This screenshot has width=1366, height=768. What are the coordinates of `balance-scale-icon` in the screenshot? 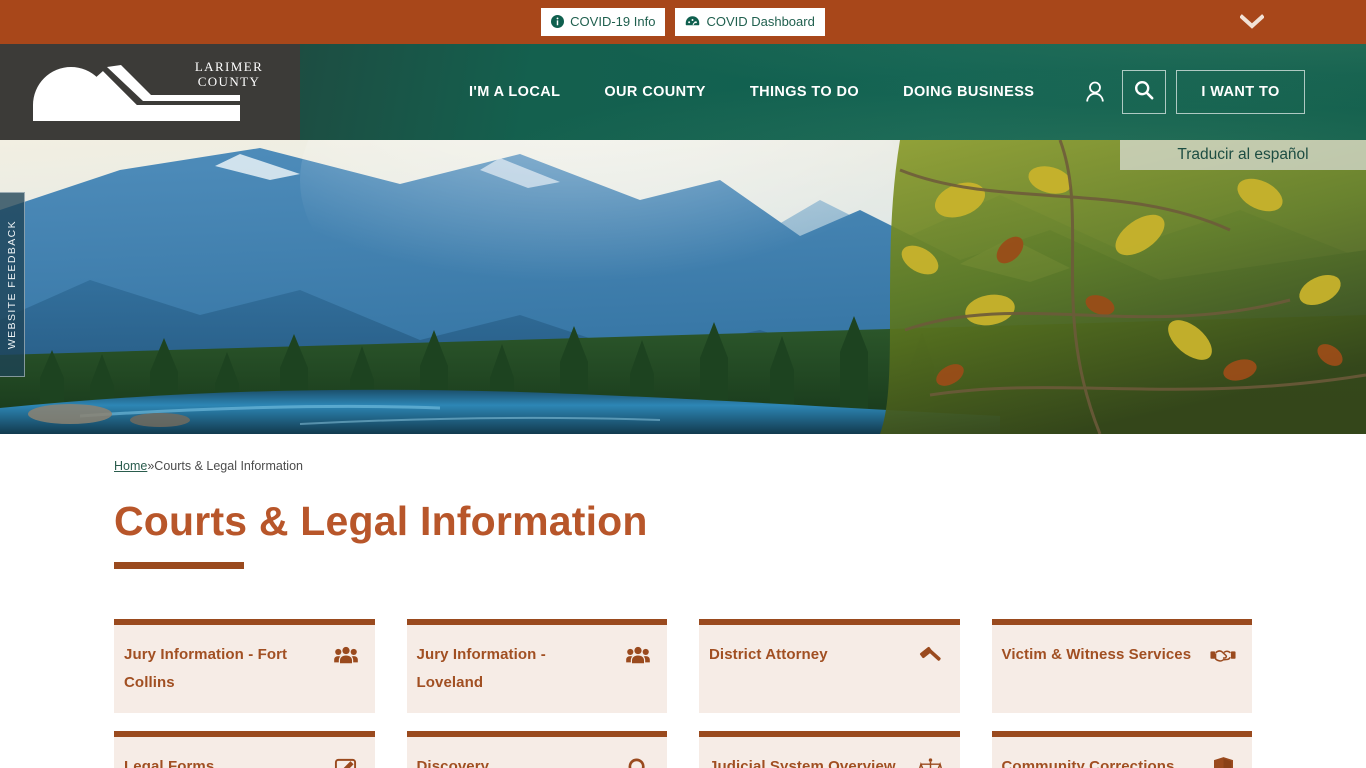 It's located at (931, 761).